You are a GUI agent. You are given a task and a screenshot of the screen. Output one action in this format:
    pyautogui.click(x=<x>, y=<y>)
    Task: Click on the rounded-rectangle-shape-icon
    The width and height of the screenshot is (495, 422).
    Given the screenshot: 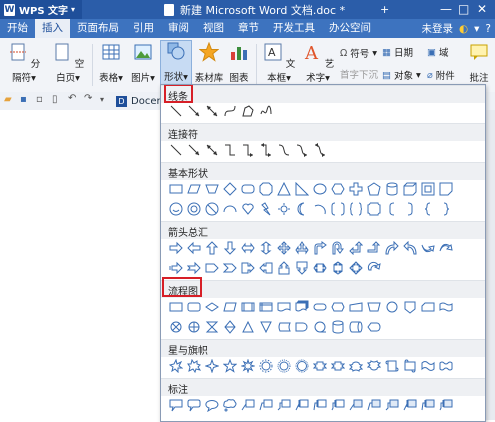 What is the action you would take?
    pyautogui.click(x=248, y=189)
    